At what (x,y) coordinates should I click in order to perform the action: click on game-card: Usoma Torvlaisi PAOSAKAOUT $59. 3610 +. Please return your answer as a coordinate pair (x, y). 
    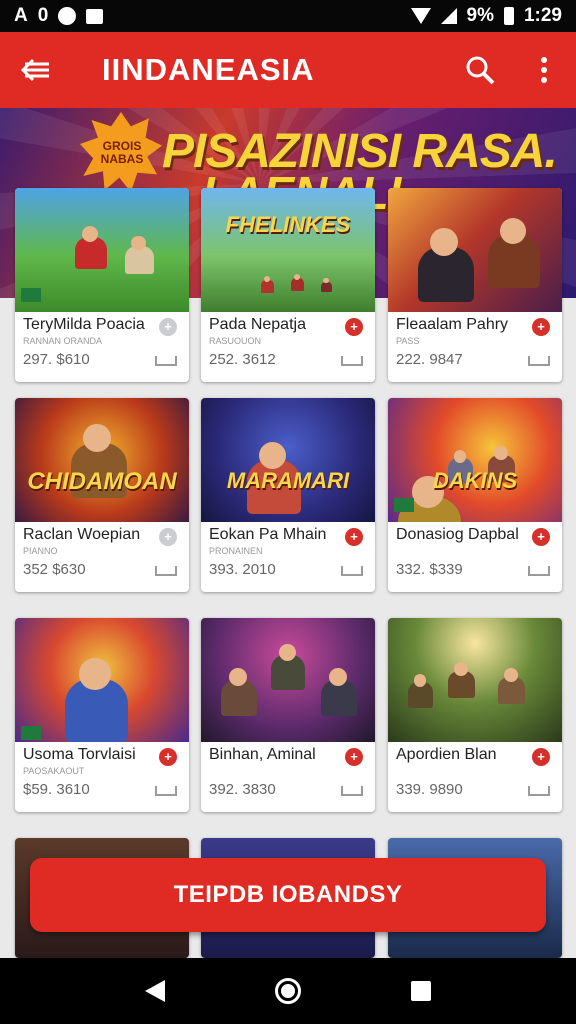
    Looking at the image, I should click on (102, 715).